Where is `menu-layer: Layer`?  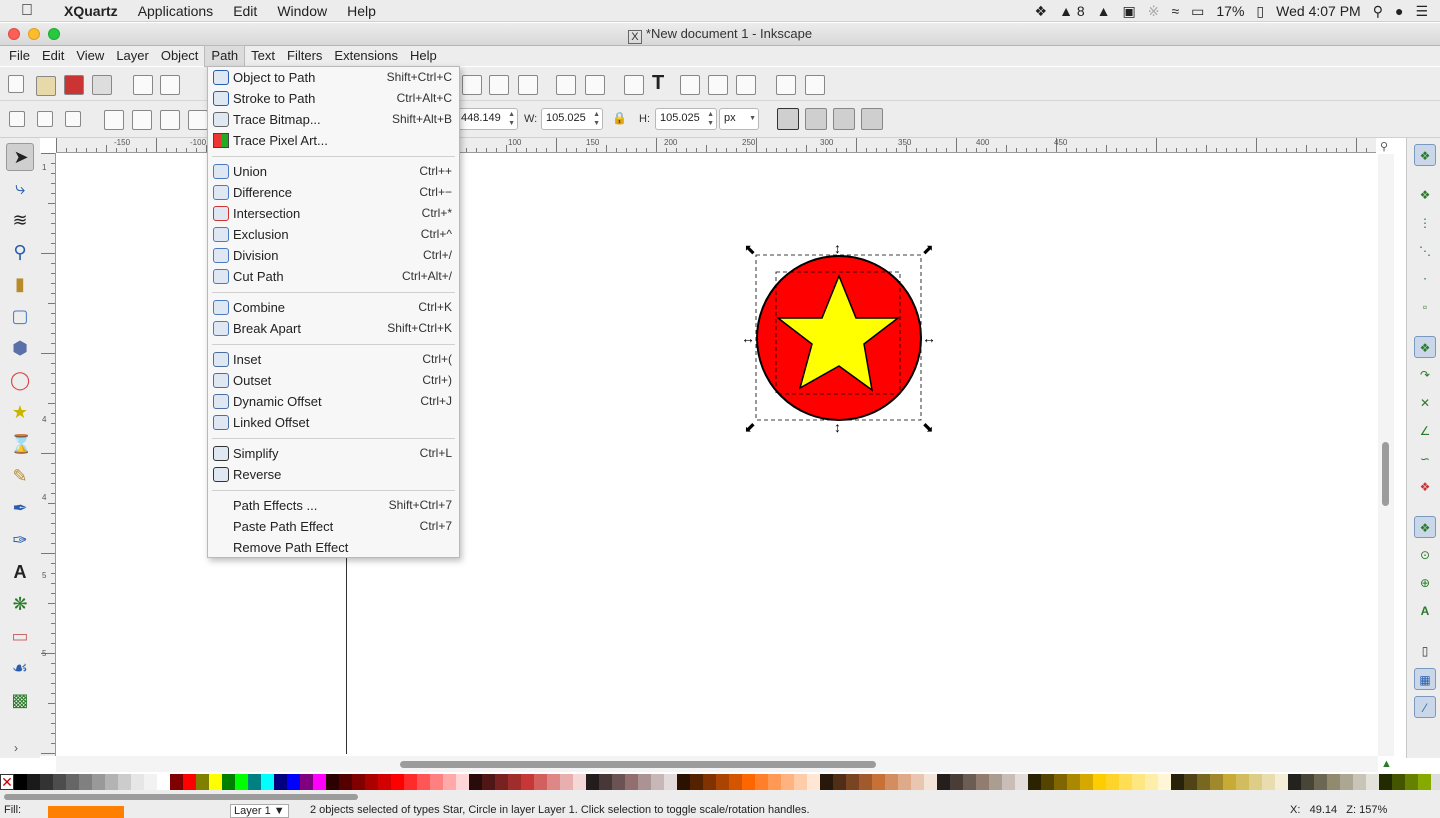
menu-layer: Layer is located at coordinates (132, 56).